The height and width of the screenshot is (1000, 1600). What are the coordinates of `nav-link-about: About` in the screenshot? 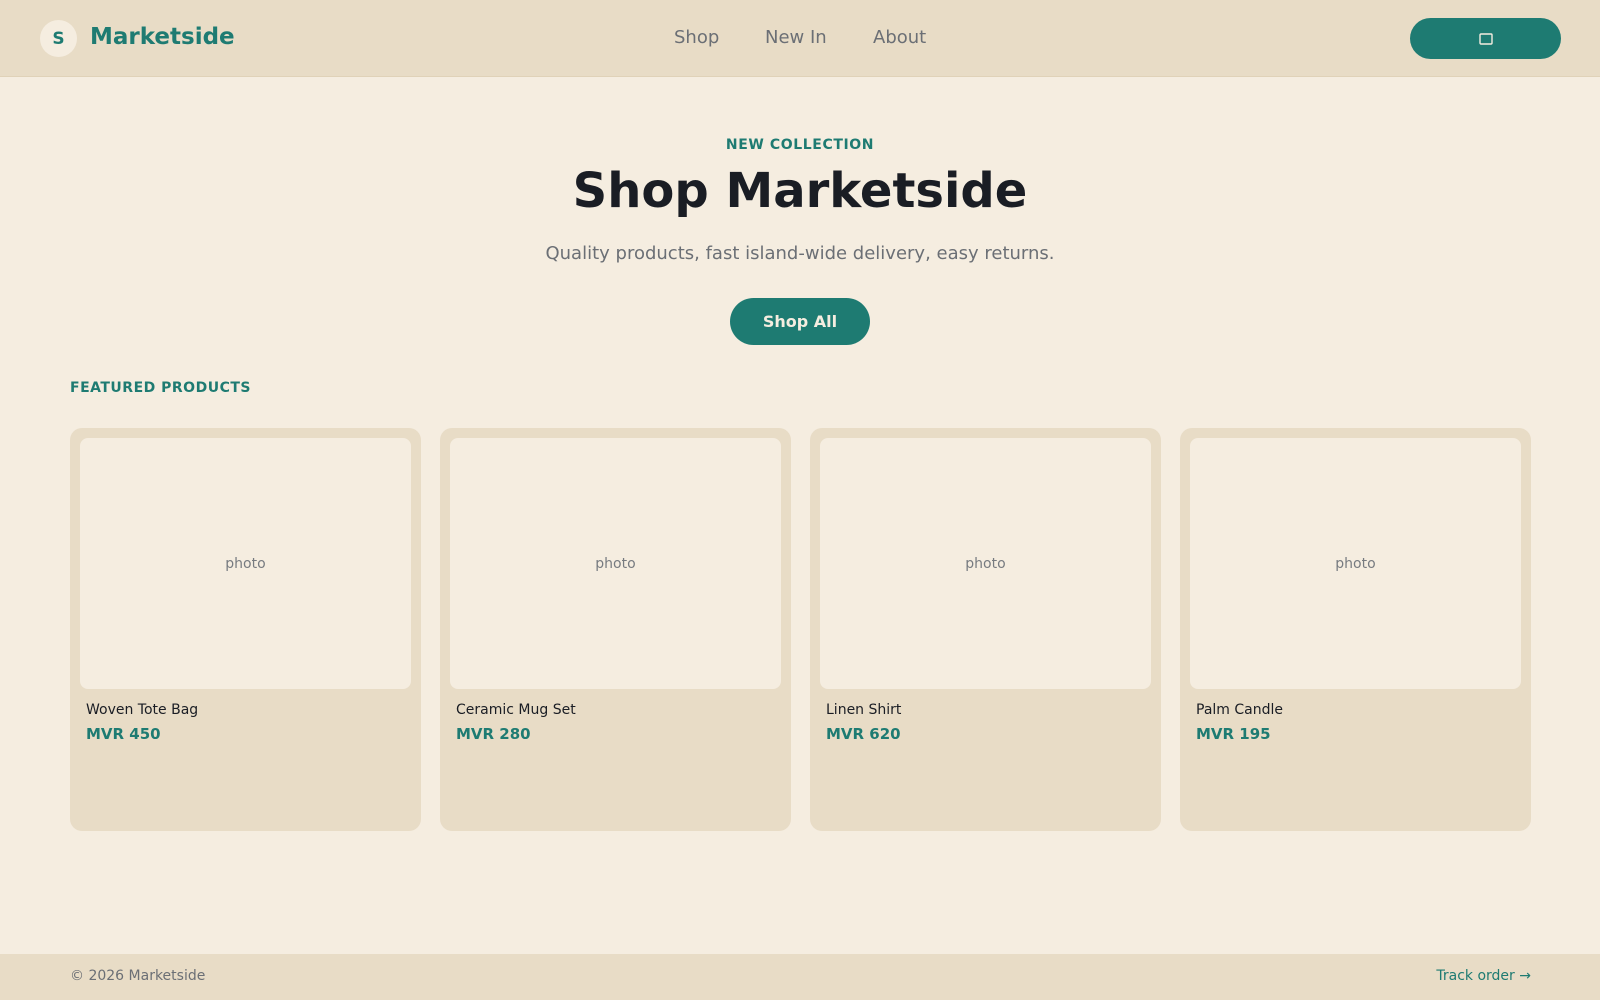 It's located at (899, 38).